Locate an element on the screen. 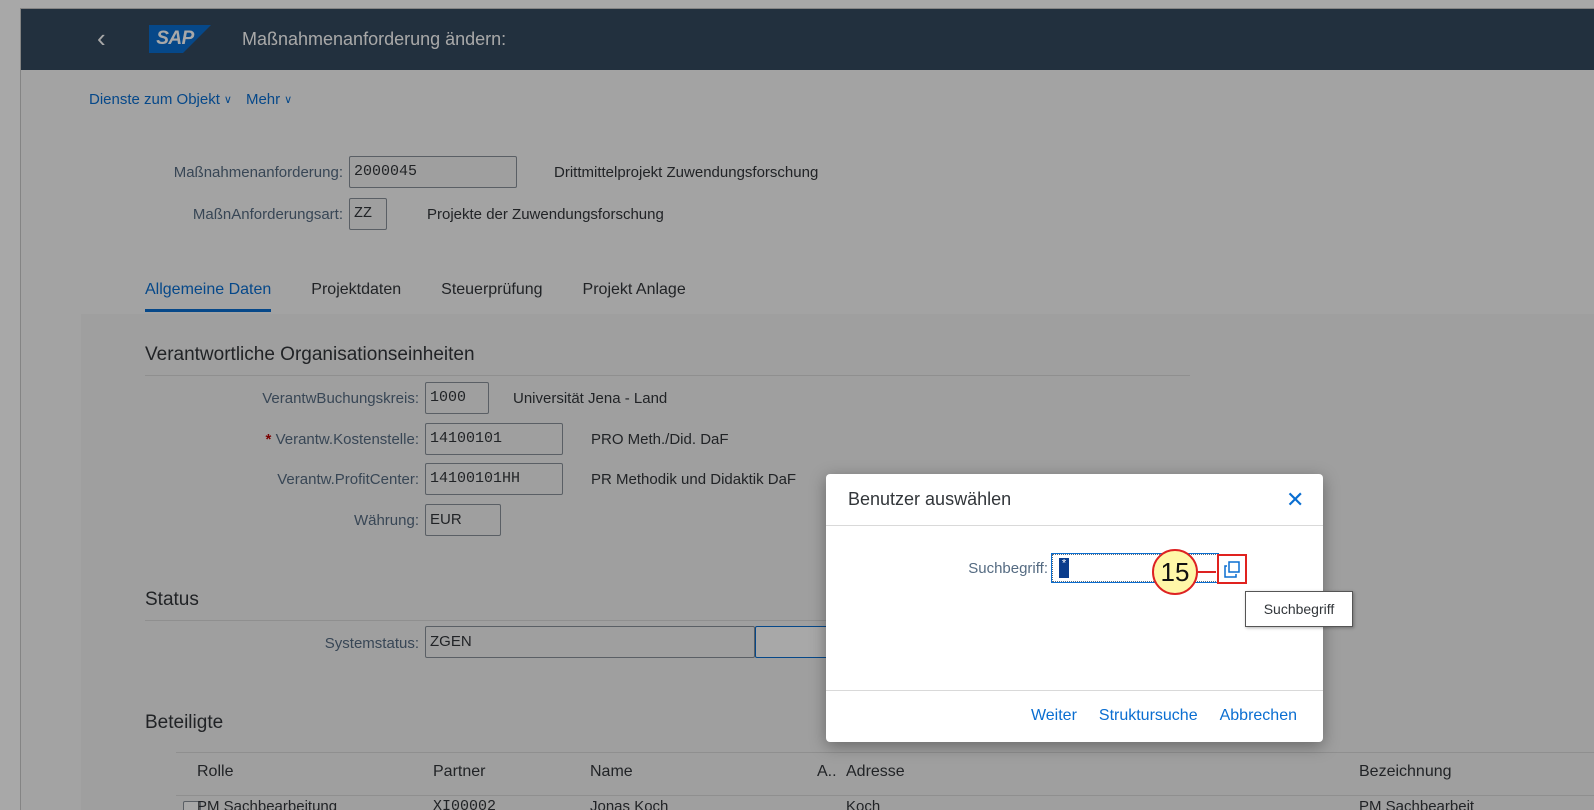 This screenshot has width=1594, height=810. step-number-badge: 15 is located at coordinates (1175, 572).